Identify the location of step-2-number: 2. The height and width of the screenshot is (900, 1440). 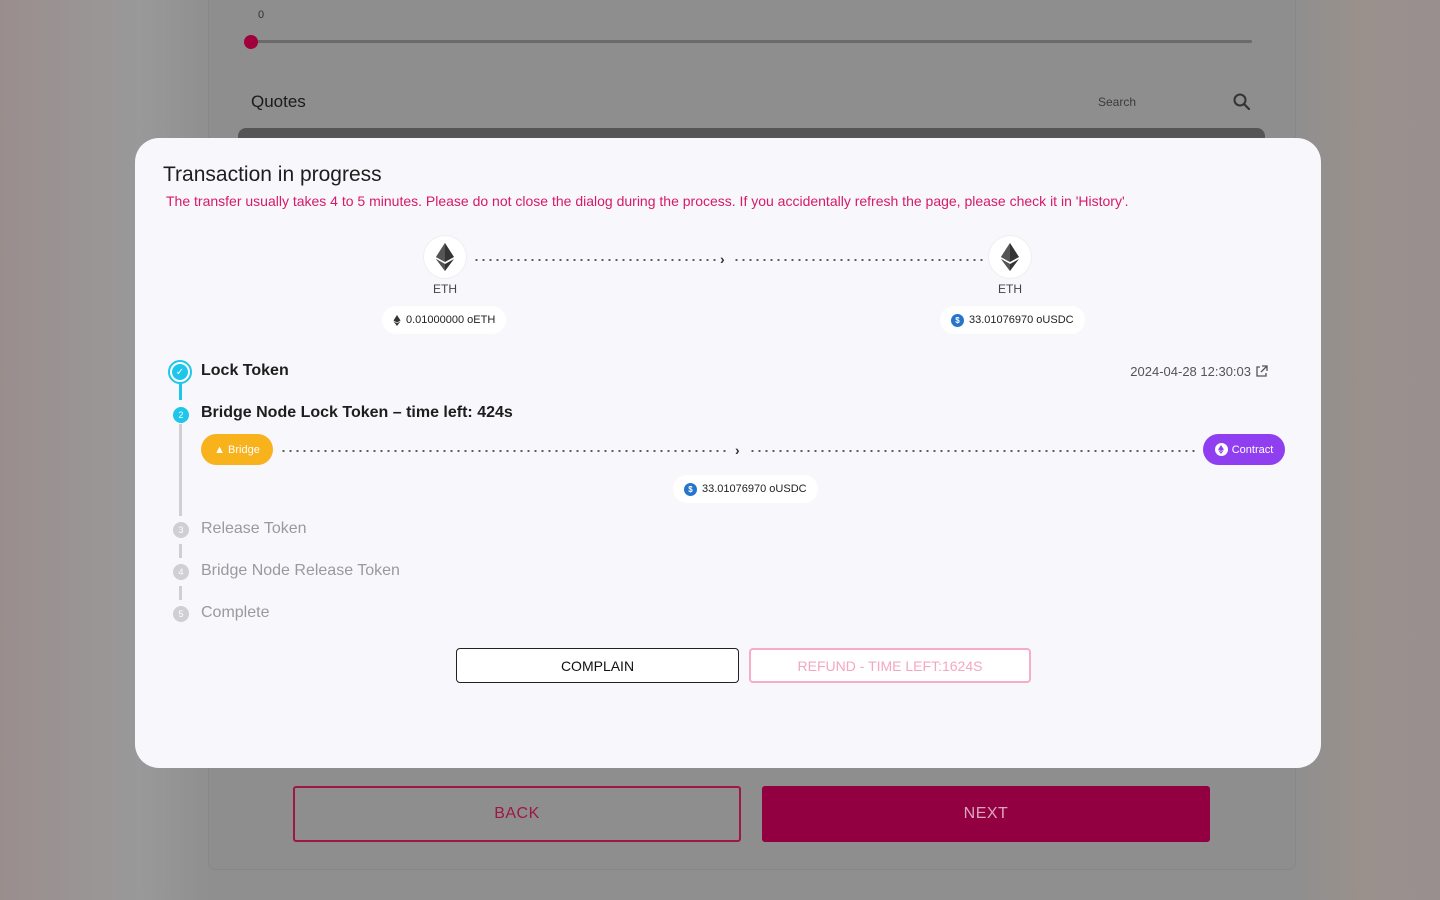
(181, 415).